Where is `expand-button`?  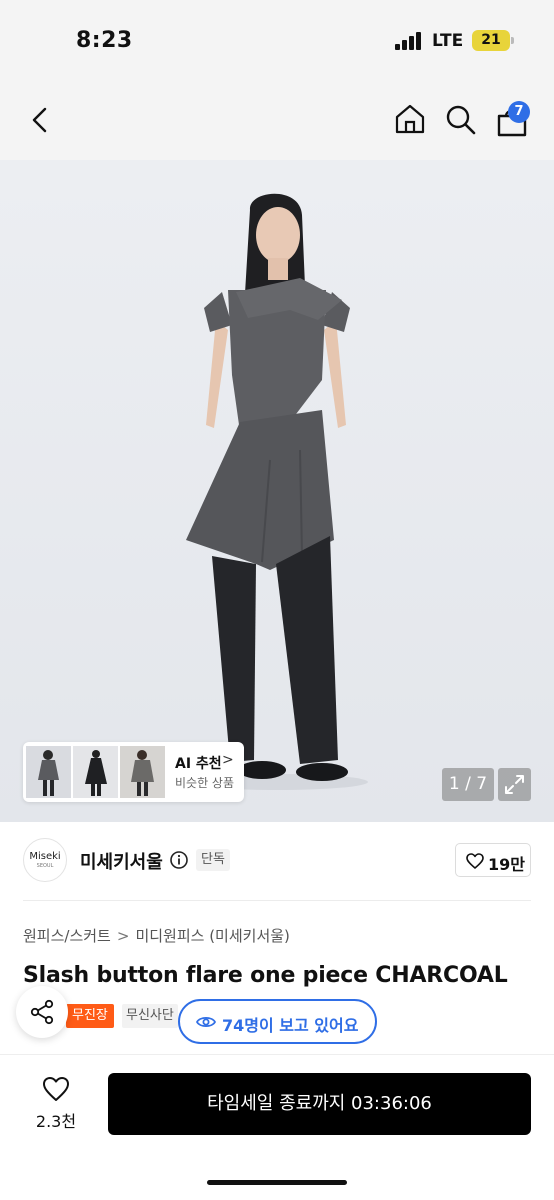 expand-button is located at coordinates (514, 784).